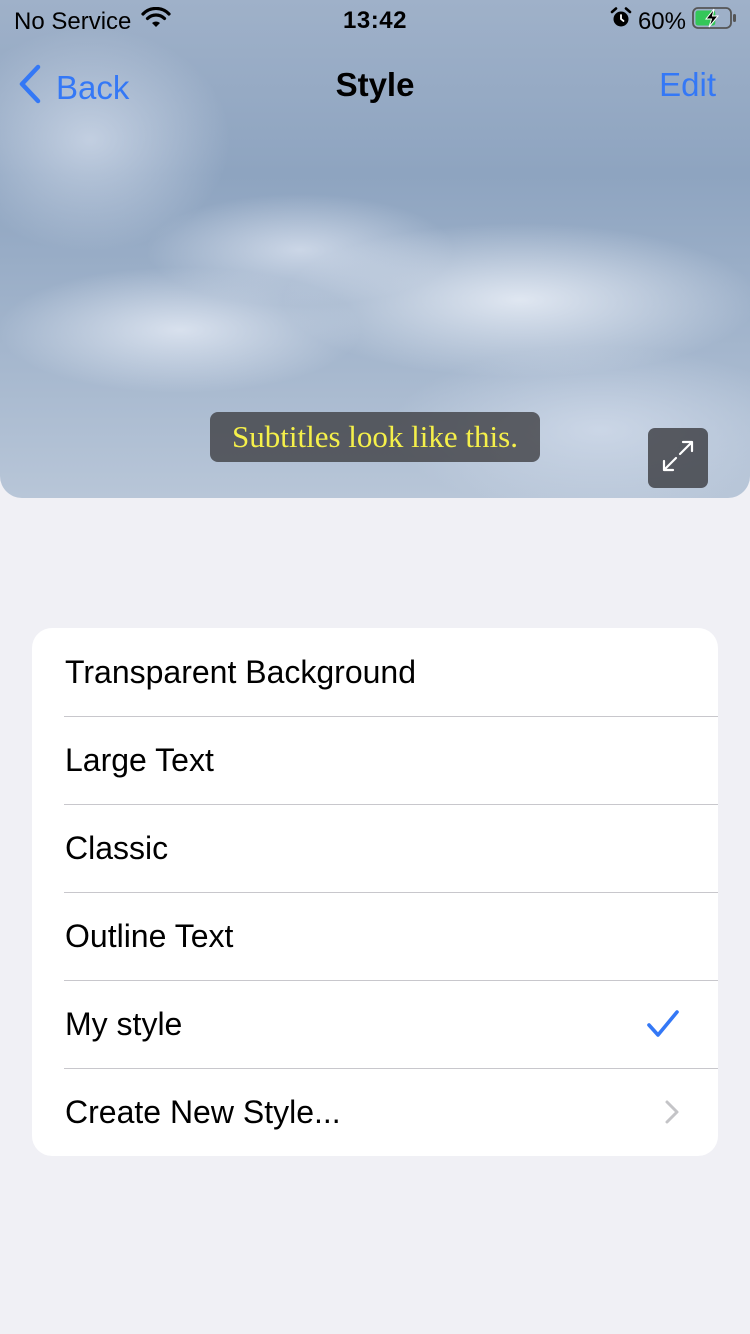 This screenshot has width=750, height=1334. Describe the element at coordinates (375, 848) in the screenshot. I see `style-row-classic: Classic` at that location.